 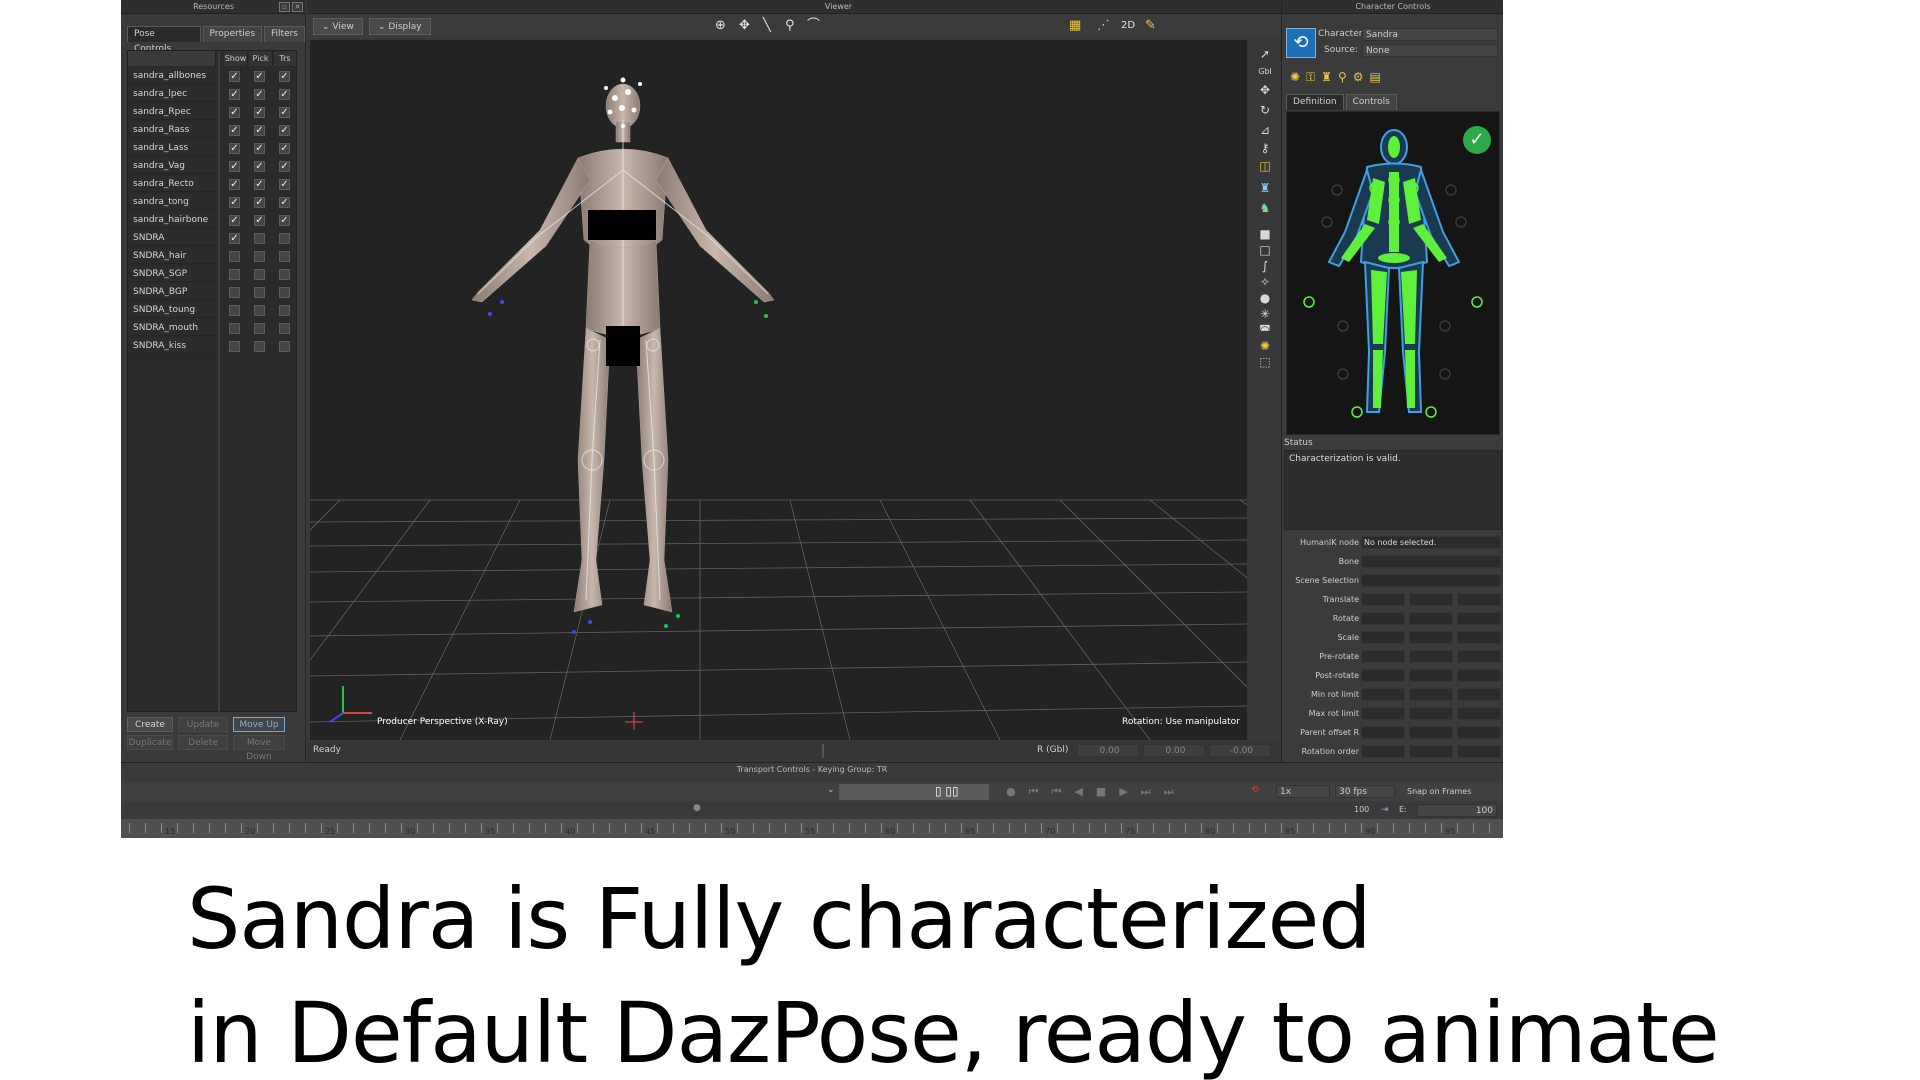 I want to click on translate-icon: ✥, so click(x=1265, y=90).